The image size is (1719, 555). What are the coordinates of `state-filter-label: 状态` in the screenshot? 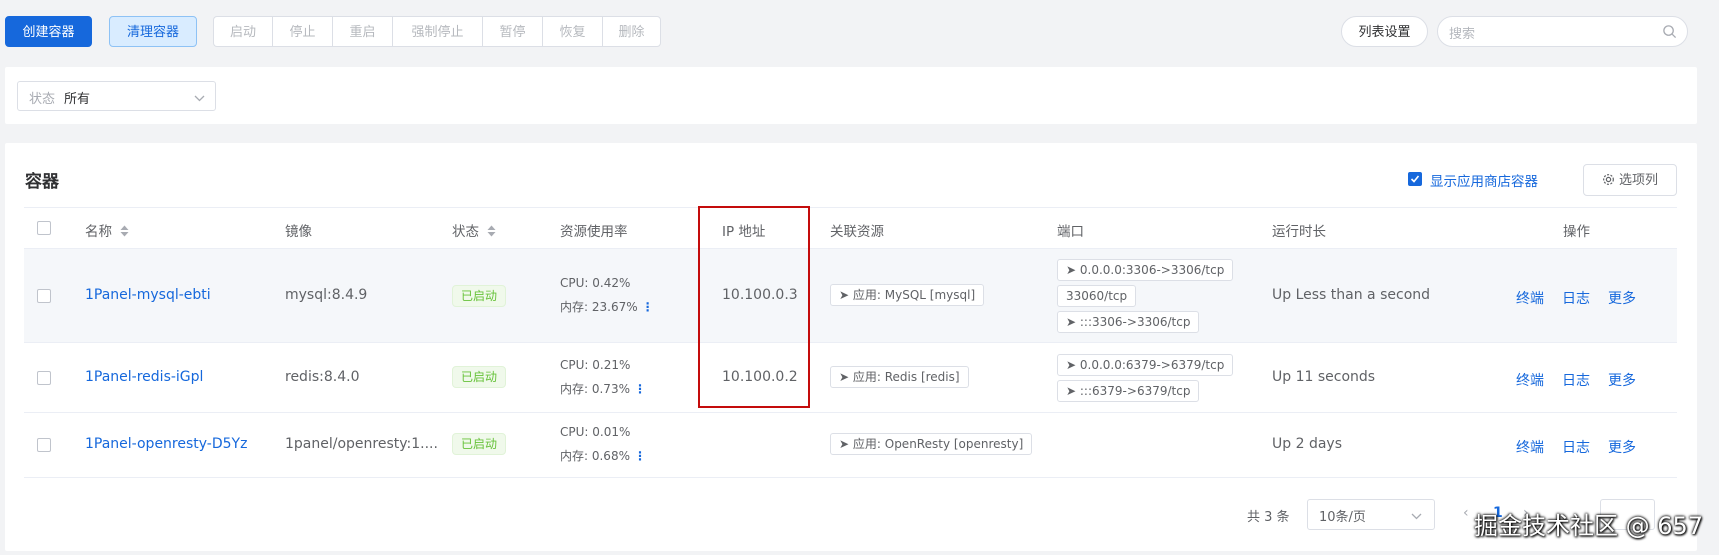 It's located at (42, 99).